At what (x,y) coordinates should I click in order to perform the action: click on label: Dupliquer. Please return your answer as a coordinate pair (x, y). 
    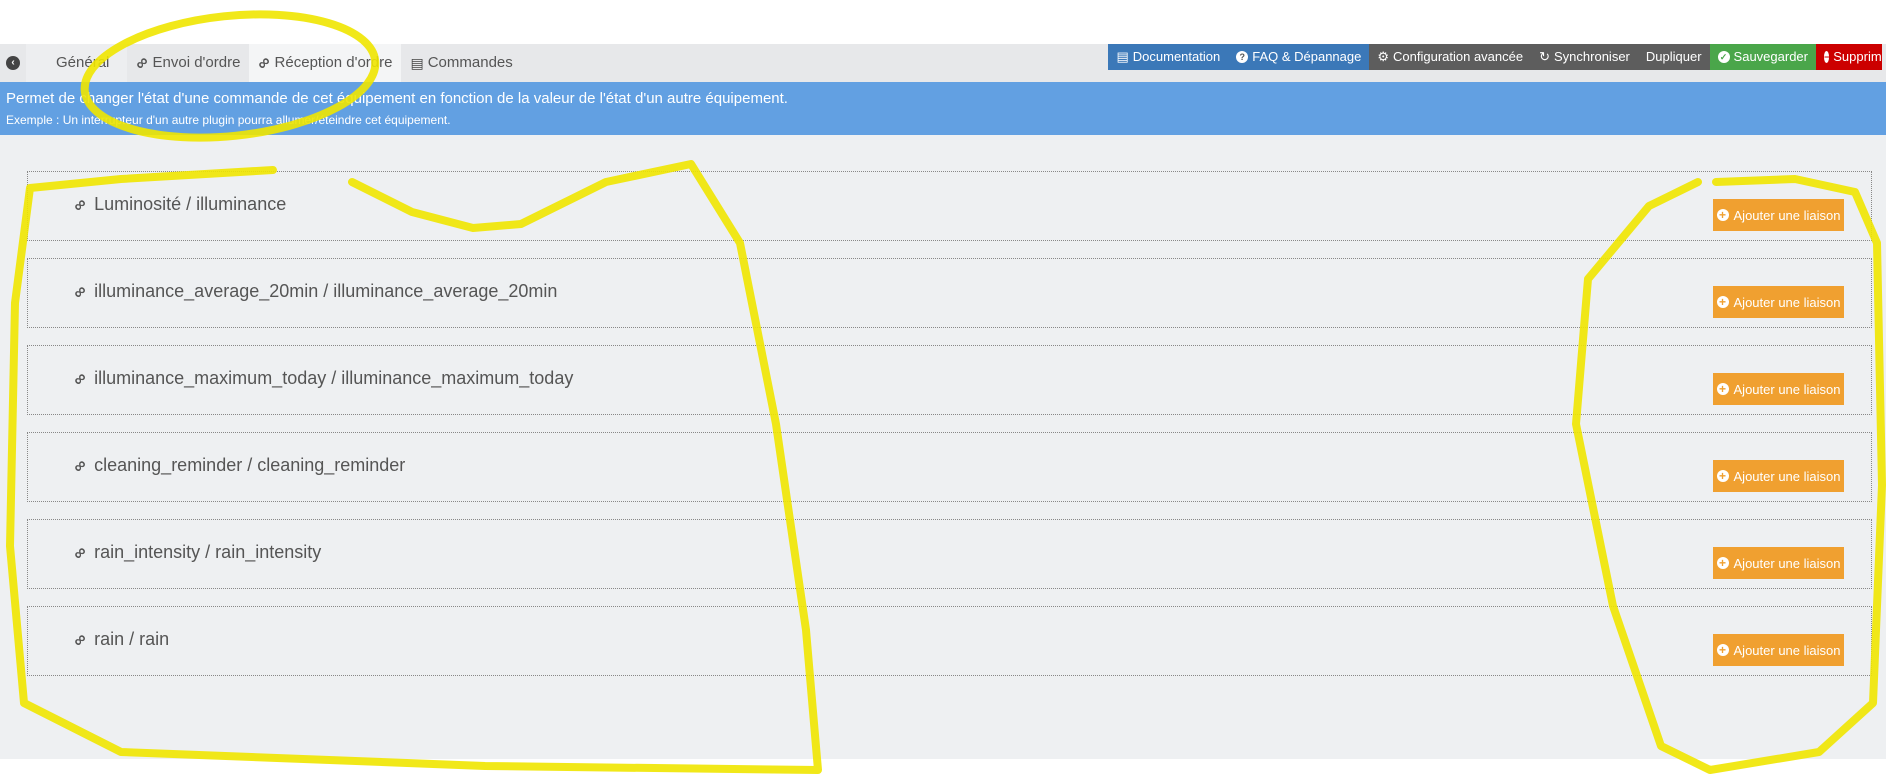
    Looking at the image, I should click on (1673, 56).